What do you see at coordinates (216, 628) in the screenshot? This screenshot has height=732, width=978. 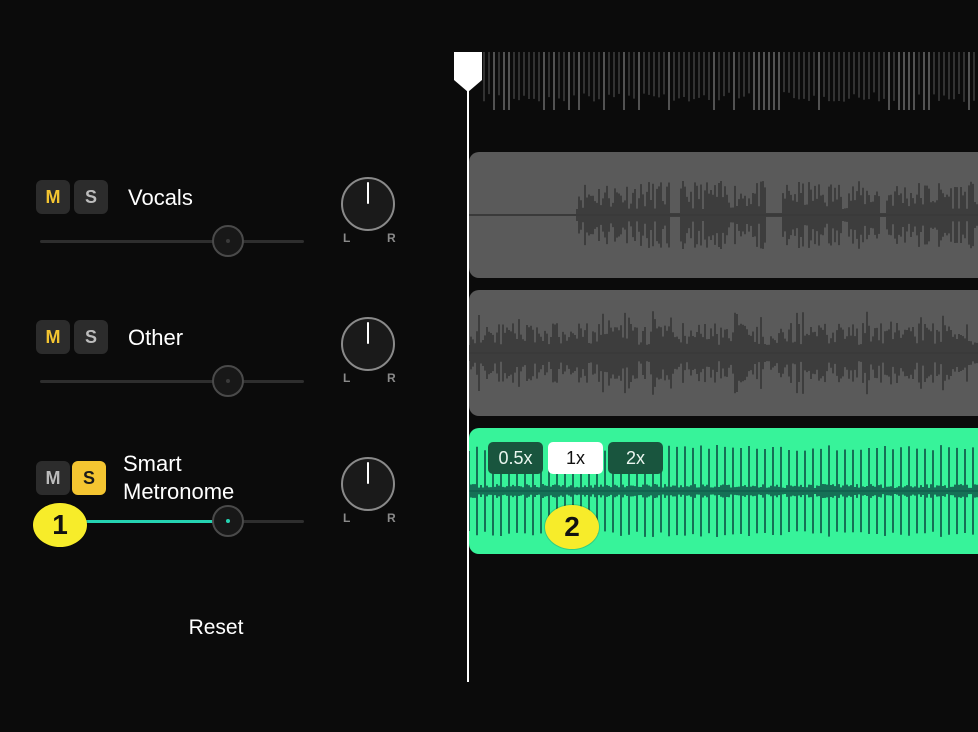 I see `reset-button: Reset` at bounding box center [216, 628].